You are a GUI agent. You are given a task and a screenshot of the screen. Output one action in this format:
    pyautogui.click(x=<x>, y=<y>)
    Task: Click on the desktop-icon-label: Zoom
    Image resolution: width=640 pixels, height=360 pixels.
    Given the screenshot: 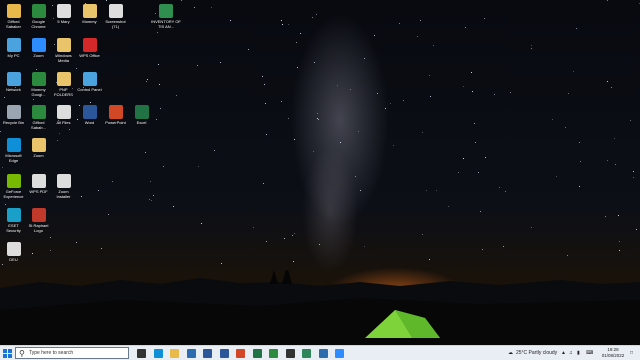 What is the action you would take?
    pyautogui.click(x=38, y=55)
    